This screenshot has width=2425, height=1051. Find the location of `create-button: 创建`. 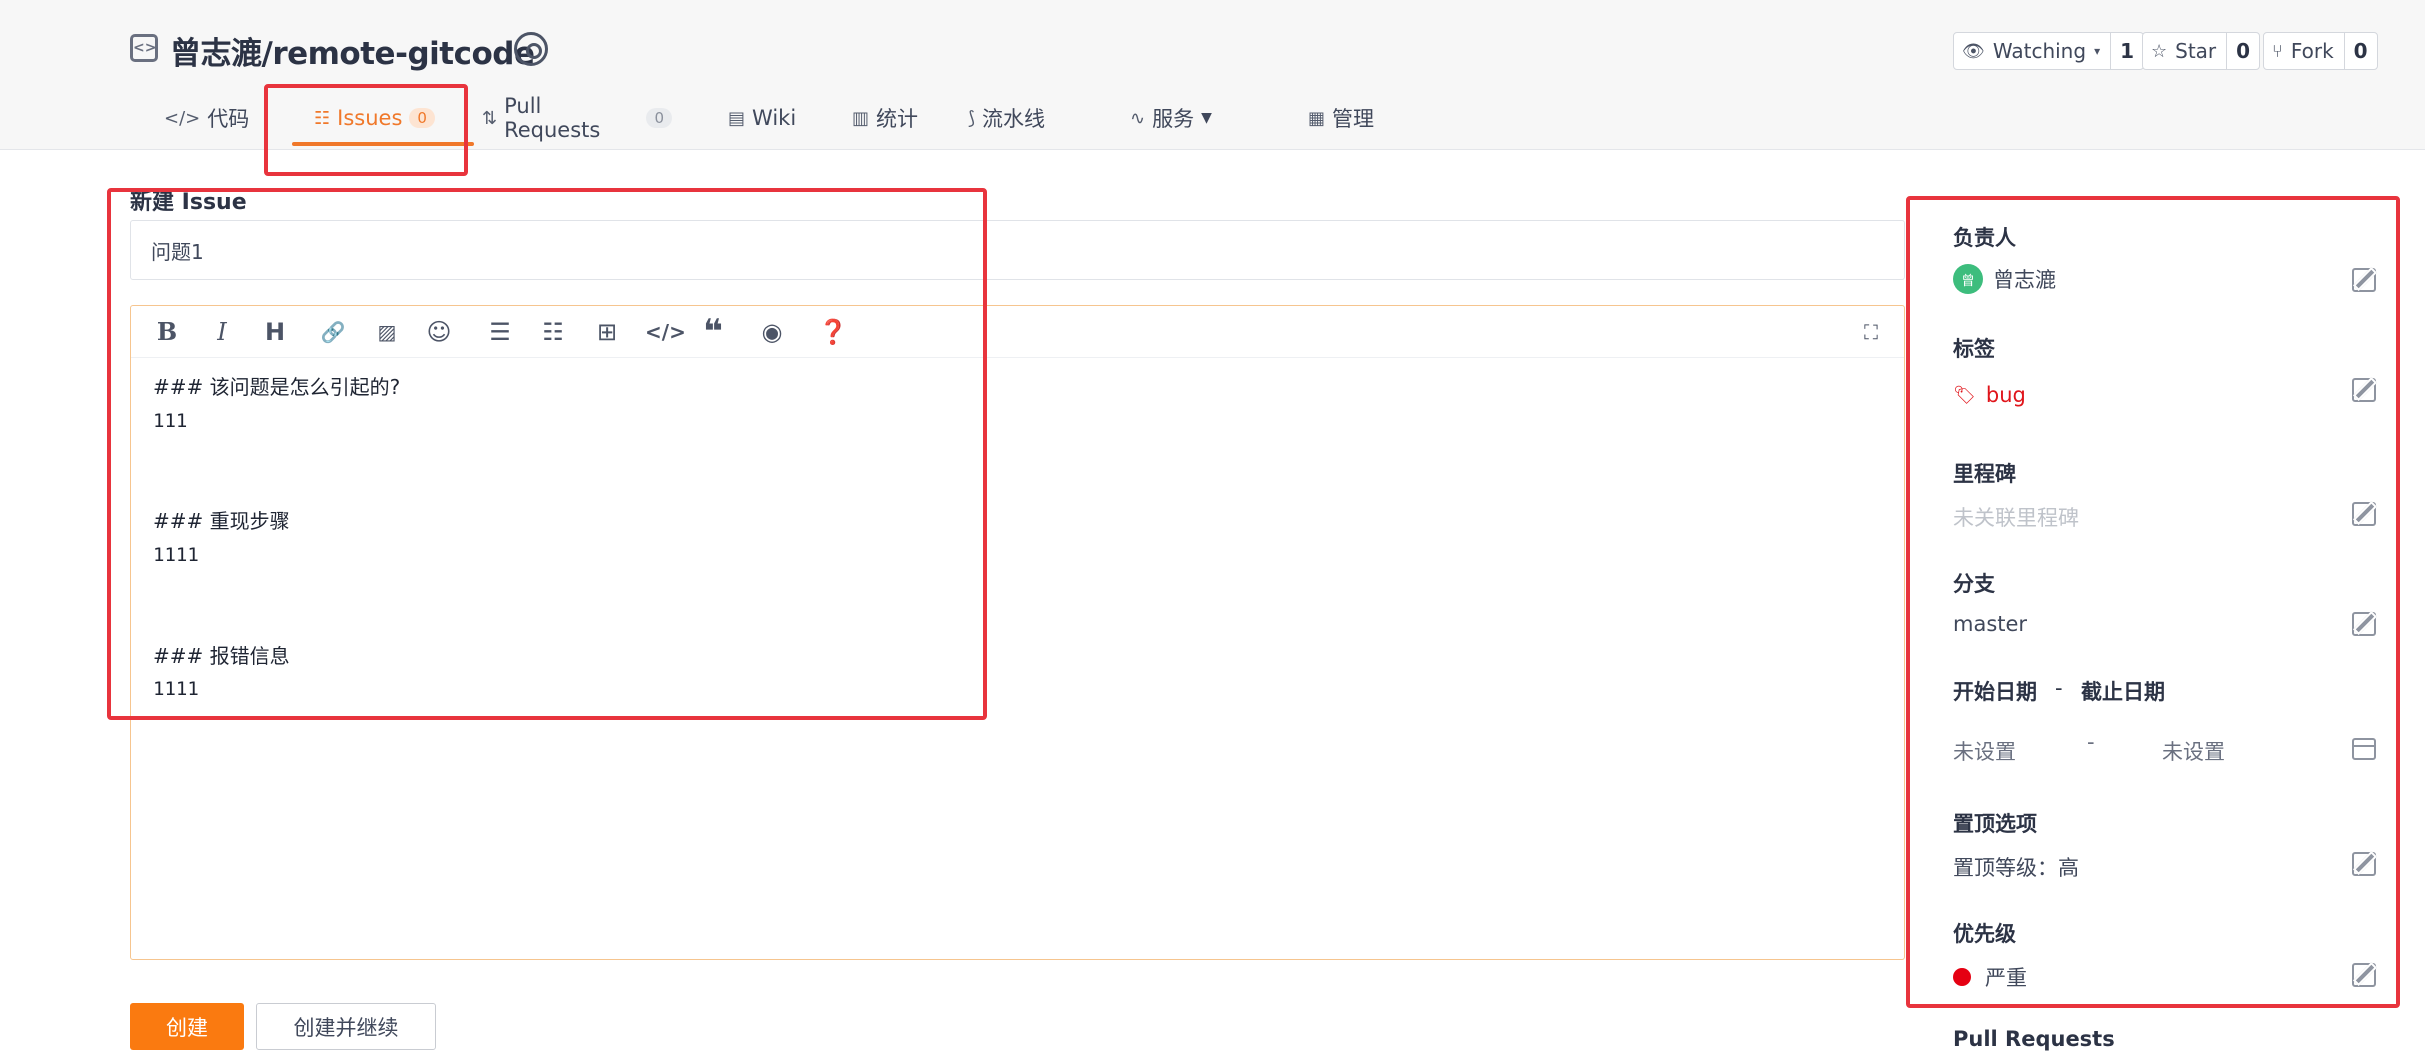

create-button: 创建 is located at coordinates (187, 1026).